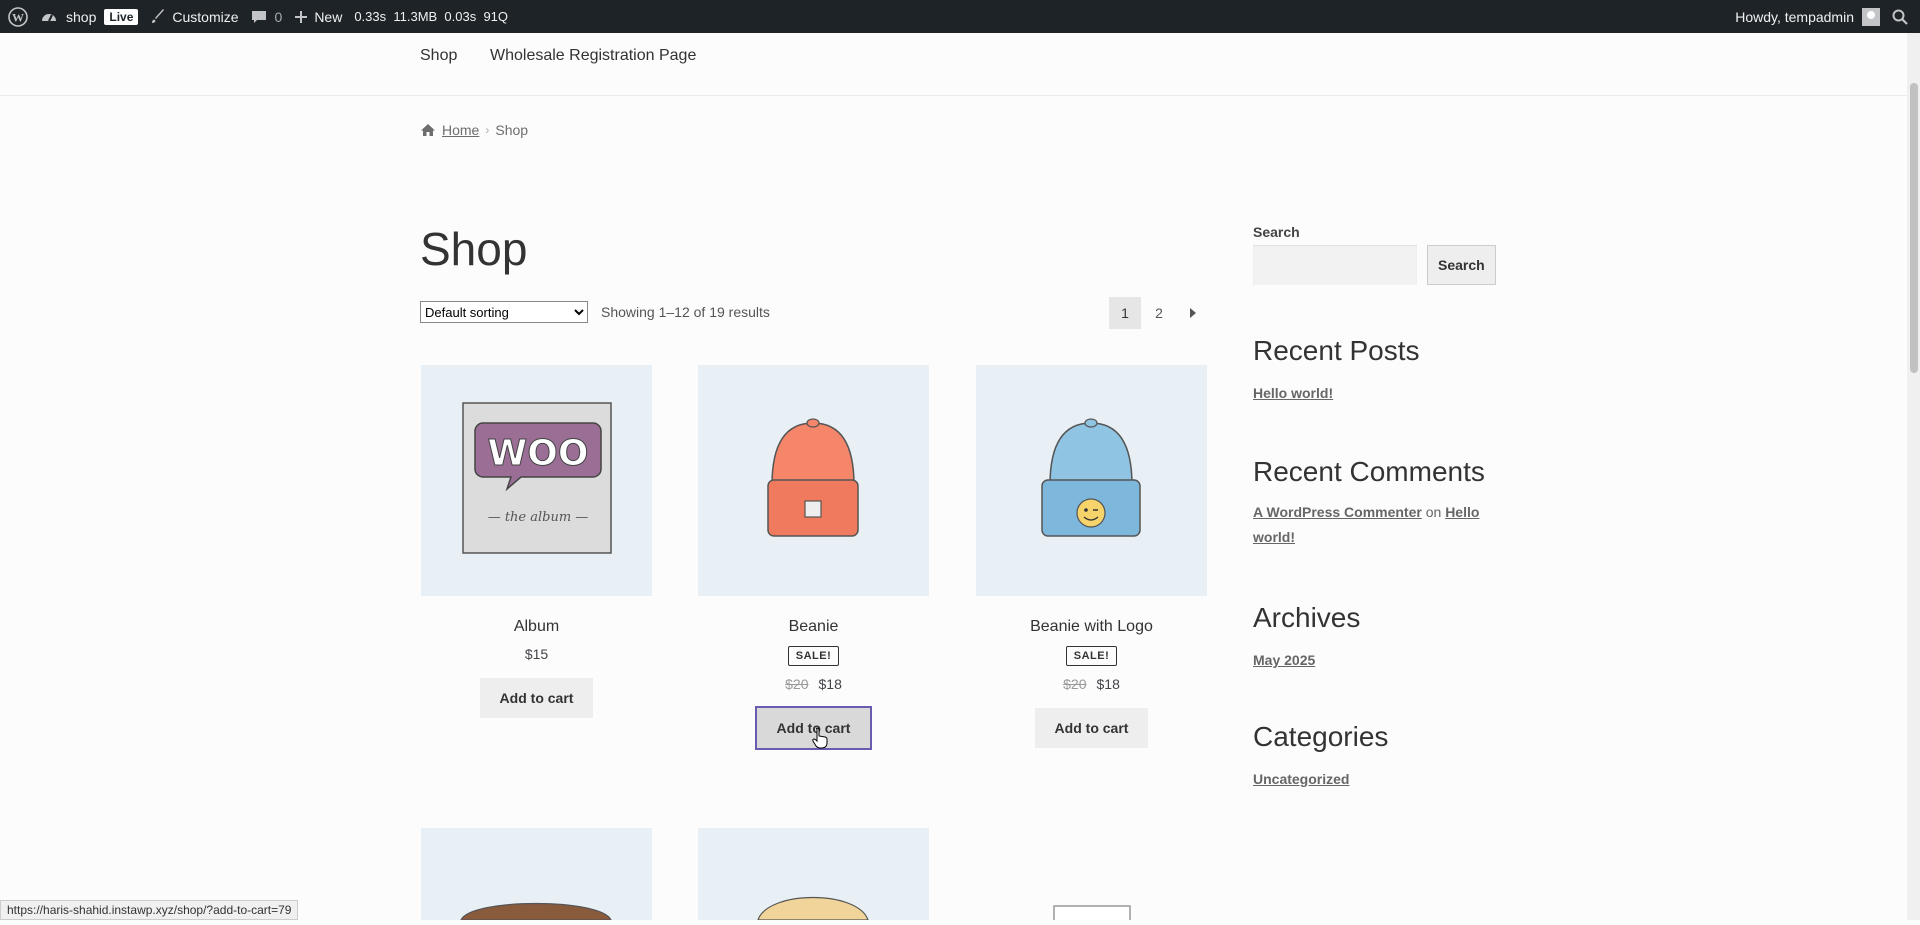 The image size is (1920, 925). What do you see at coordinates (301, 16) in the screenshot?
I see `plus-icon` at bounding box center [301, 16].